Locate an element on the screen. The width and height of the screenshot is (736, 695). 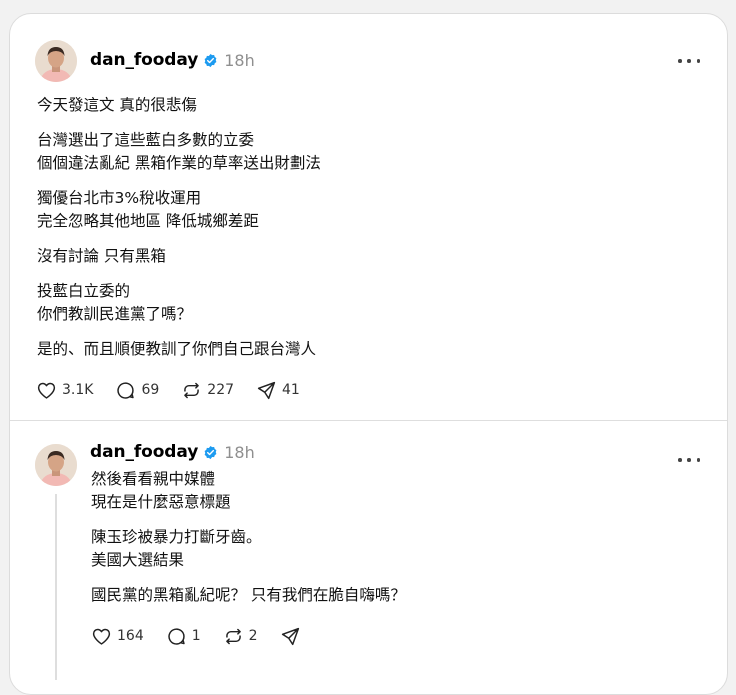
repost-button: 227 is located at coordinates (207, 390).